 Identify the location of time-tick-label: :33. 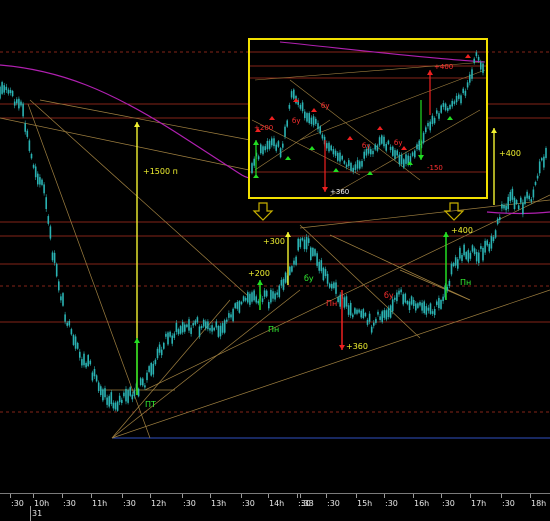
(307, 503).